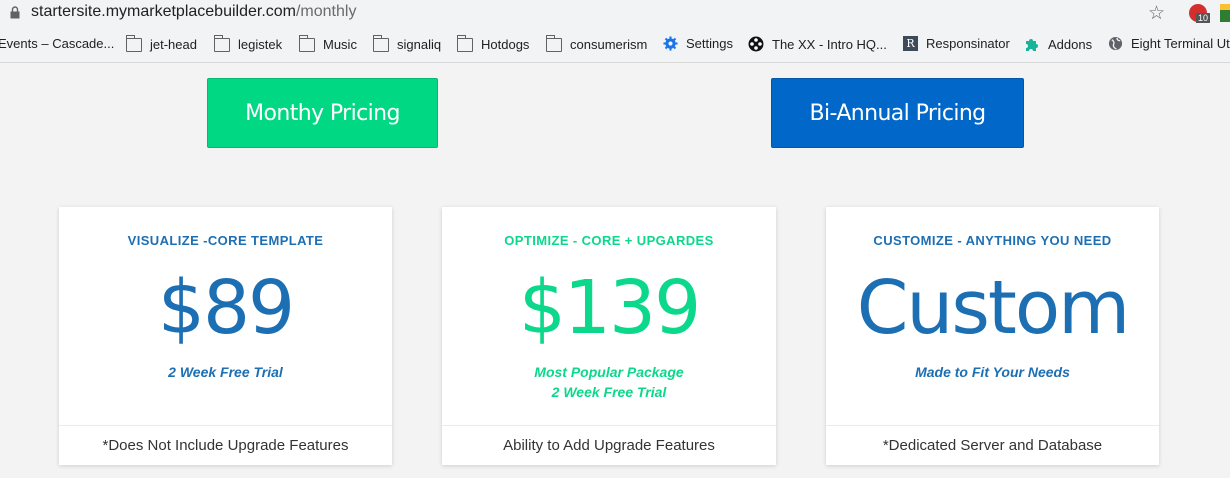 Image resolution: width=1230 pixels, height=478 pixels. Describe the element at coordinates (1180, 43) in the screenshot. I see `bookmark-label: Eight Terminal Uti` at that location.